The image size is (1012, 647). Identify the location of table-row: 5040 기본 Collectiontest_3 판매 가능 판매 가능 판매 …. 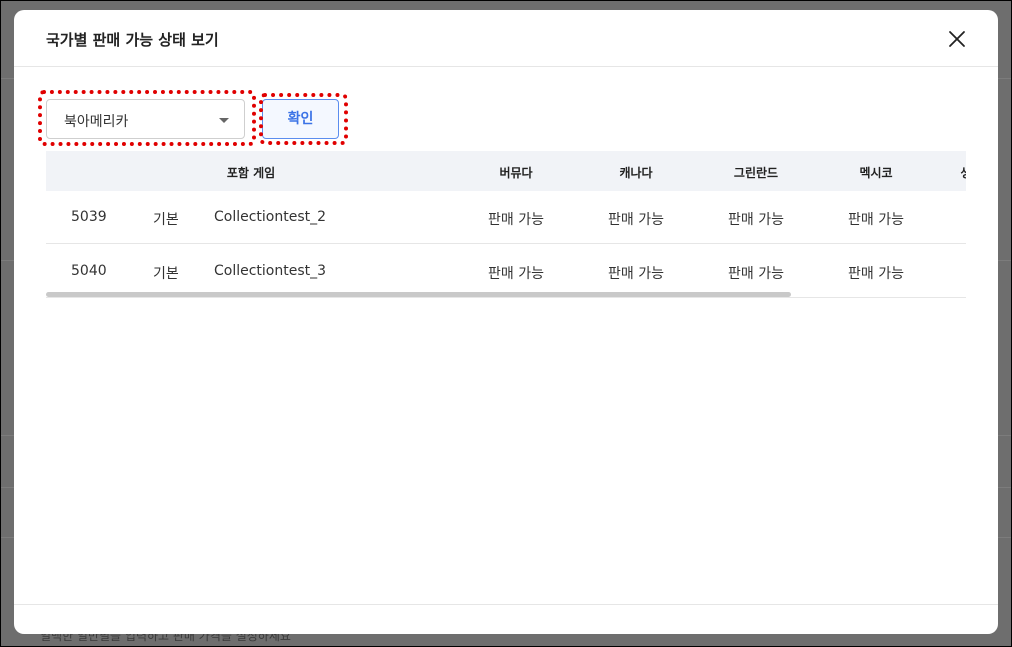
(506, 271).